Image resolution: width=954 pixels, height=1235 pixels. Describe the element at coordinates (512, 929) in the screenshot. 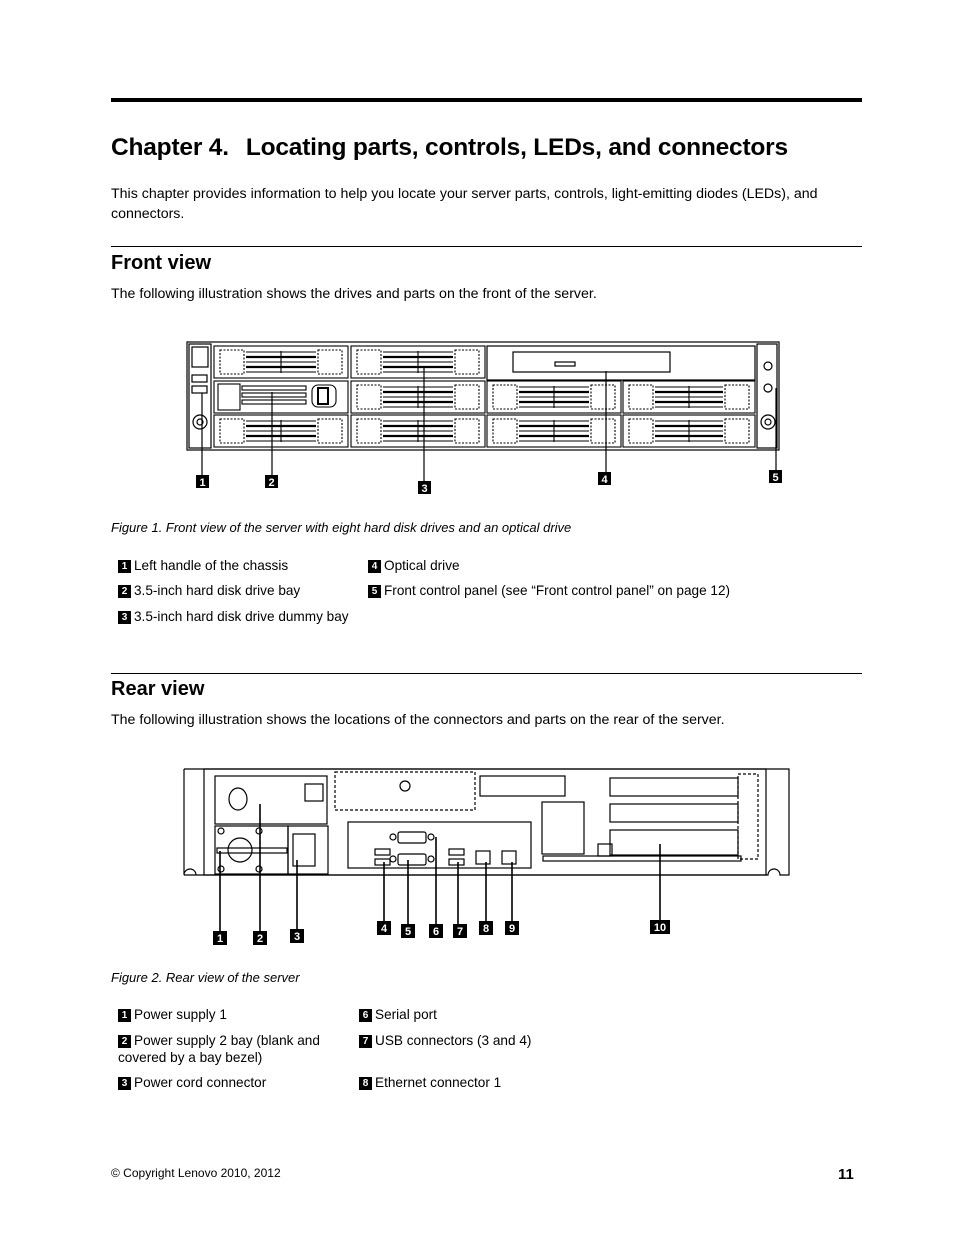

I see `callout-9: 9` at that location.